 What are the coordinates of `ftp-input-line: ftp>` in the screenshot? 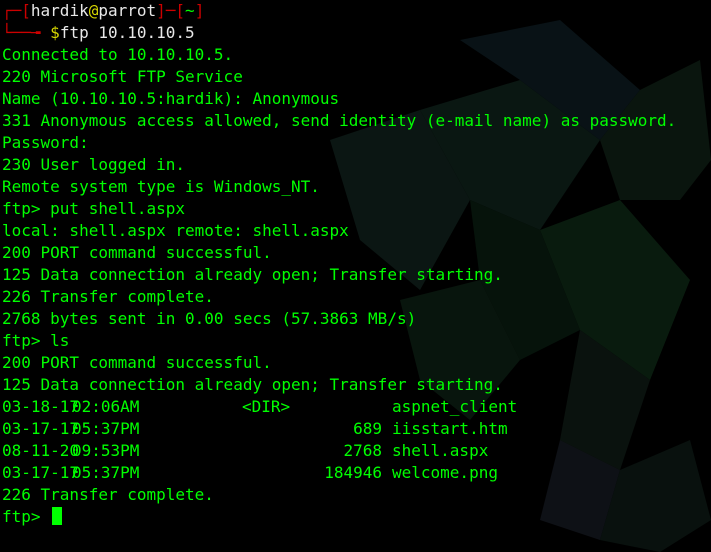 It's located at (356, 517).